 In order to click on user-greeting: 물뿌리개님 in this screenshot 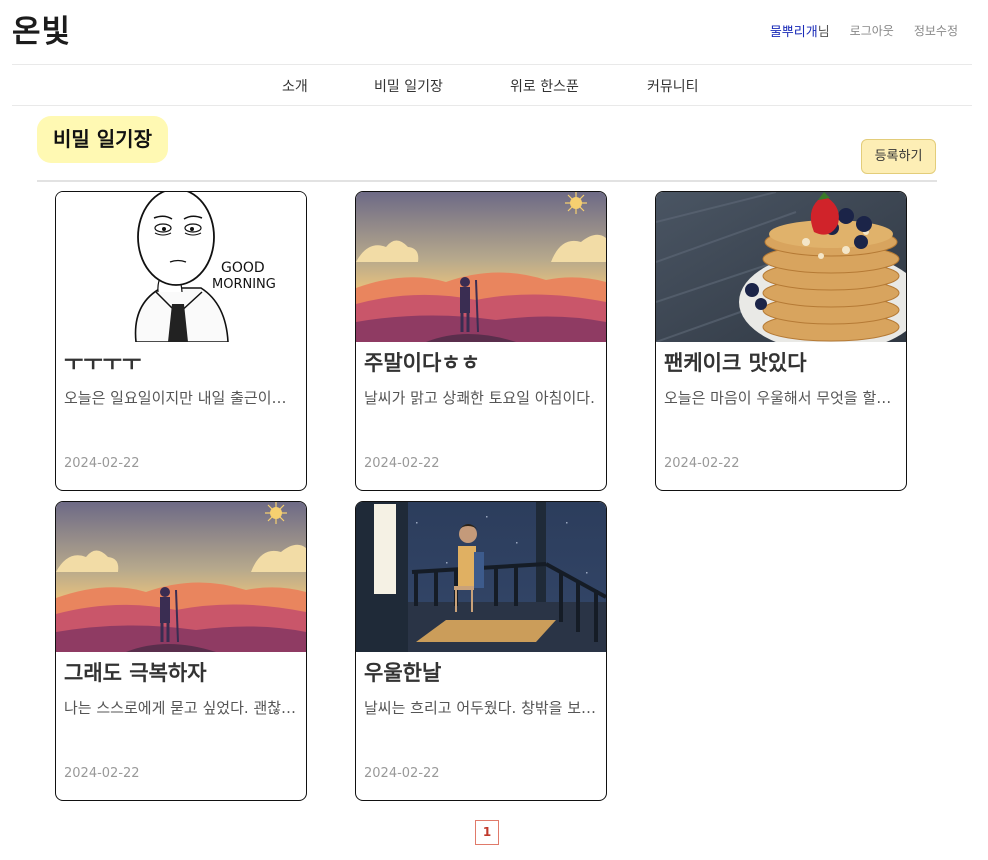, I will do `click(800, 30)`.